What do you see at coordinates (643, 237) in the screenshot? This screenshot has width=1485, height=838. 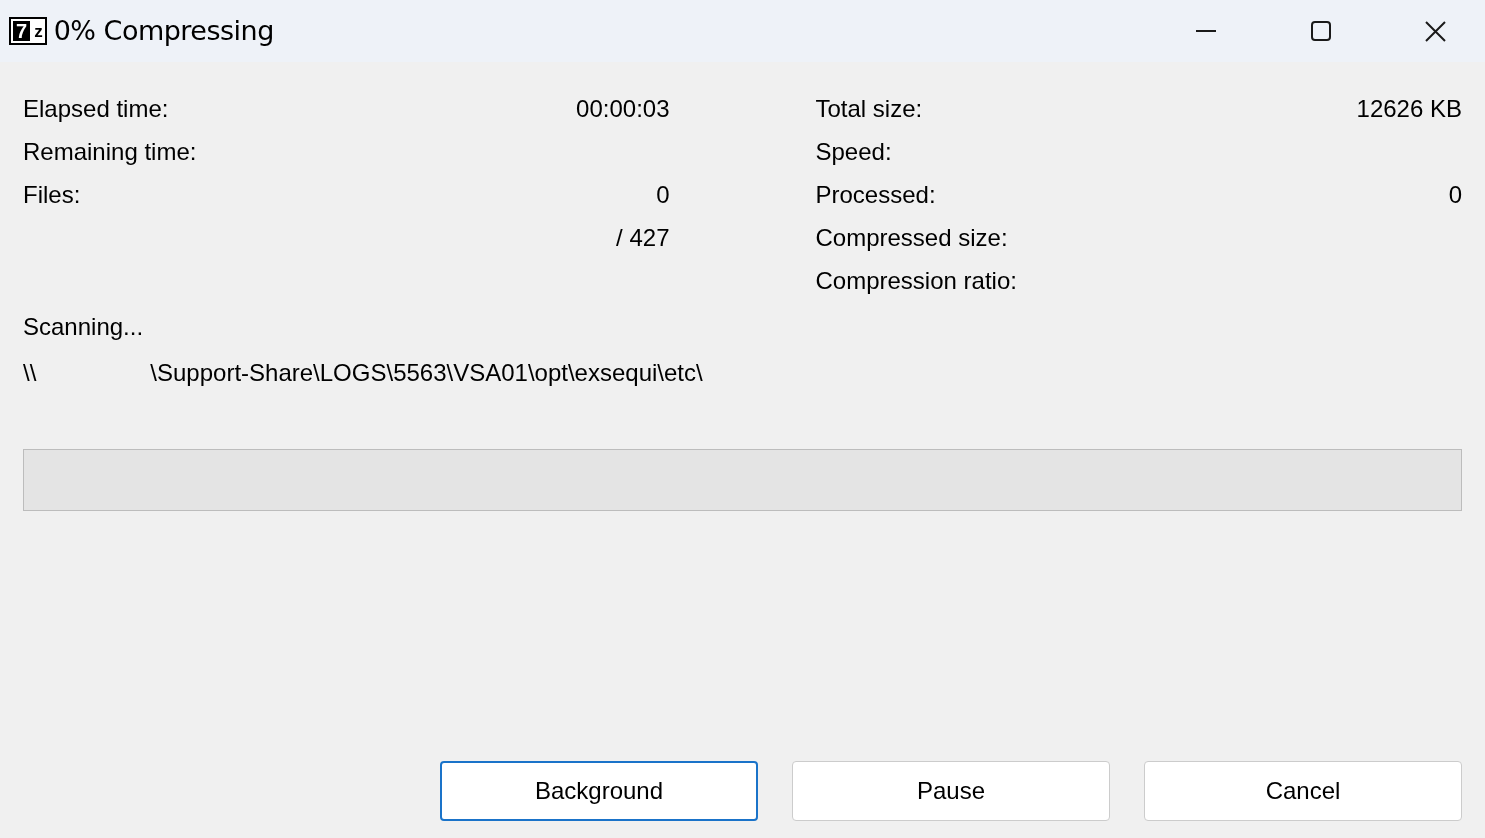 I see `stat-value: / 427` at bounding box center [643, 237].